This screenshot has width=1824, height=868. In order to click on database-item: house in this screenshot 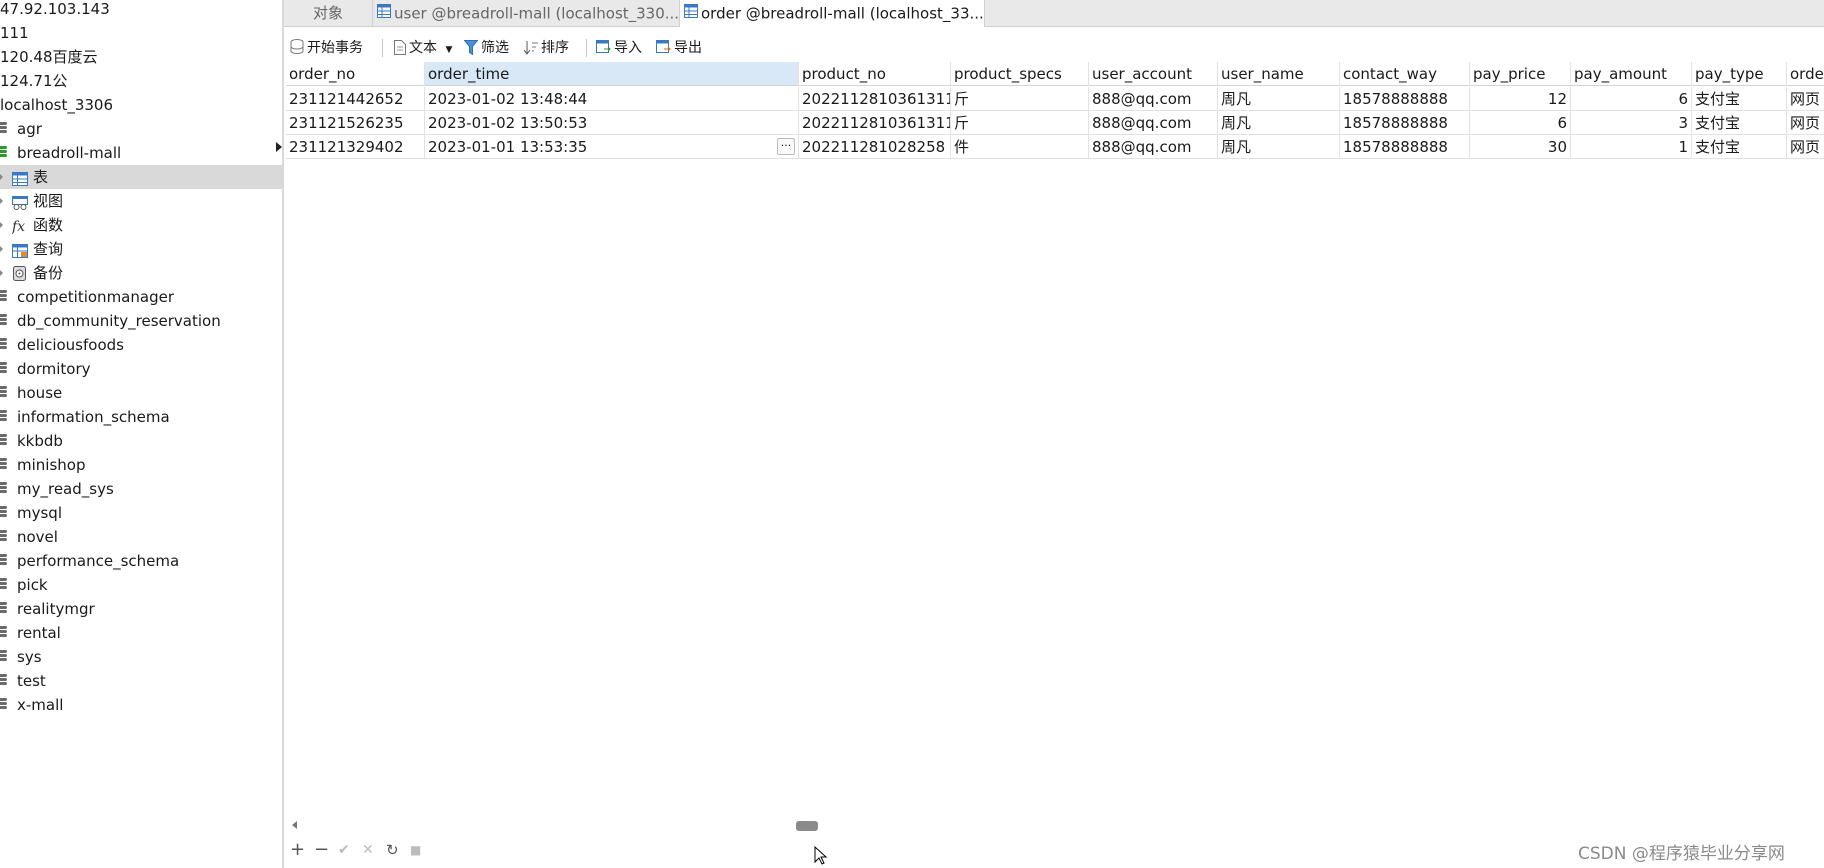, I will do `click(141, 393)`.